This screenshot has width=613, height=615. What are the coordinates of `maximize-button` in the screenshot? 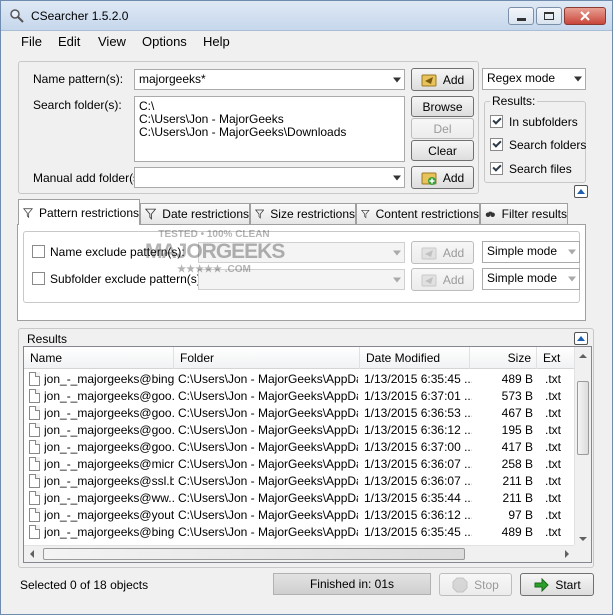 It's located at (549, 16).